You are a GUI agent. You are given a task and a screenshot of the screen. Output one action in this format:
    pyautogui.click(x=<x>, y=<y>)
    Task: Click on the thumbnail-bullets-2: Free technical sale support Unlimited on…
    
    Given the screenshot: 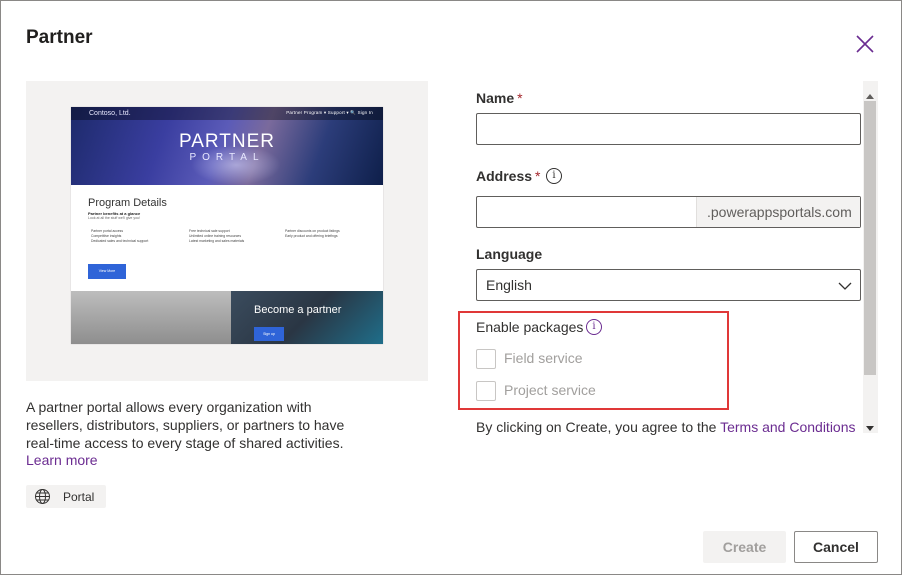 What is the action you would take?
    pyautogui.click(x=217, y=236)
    